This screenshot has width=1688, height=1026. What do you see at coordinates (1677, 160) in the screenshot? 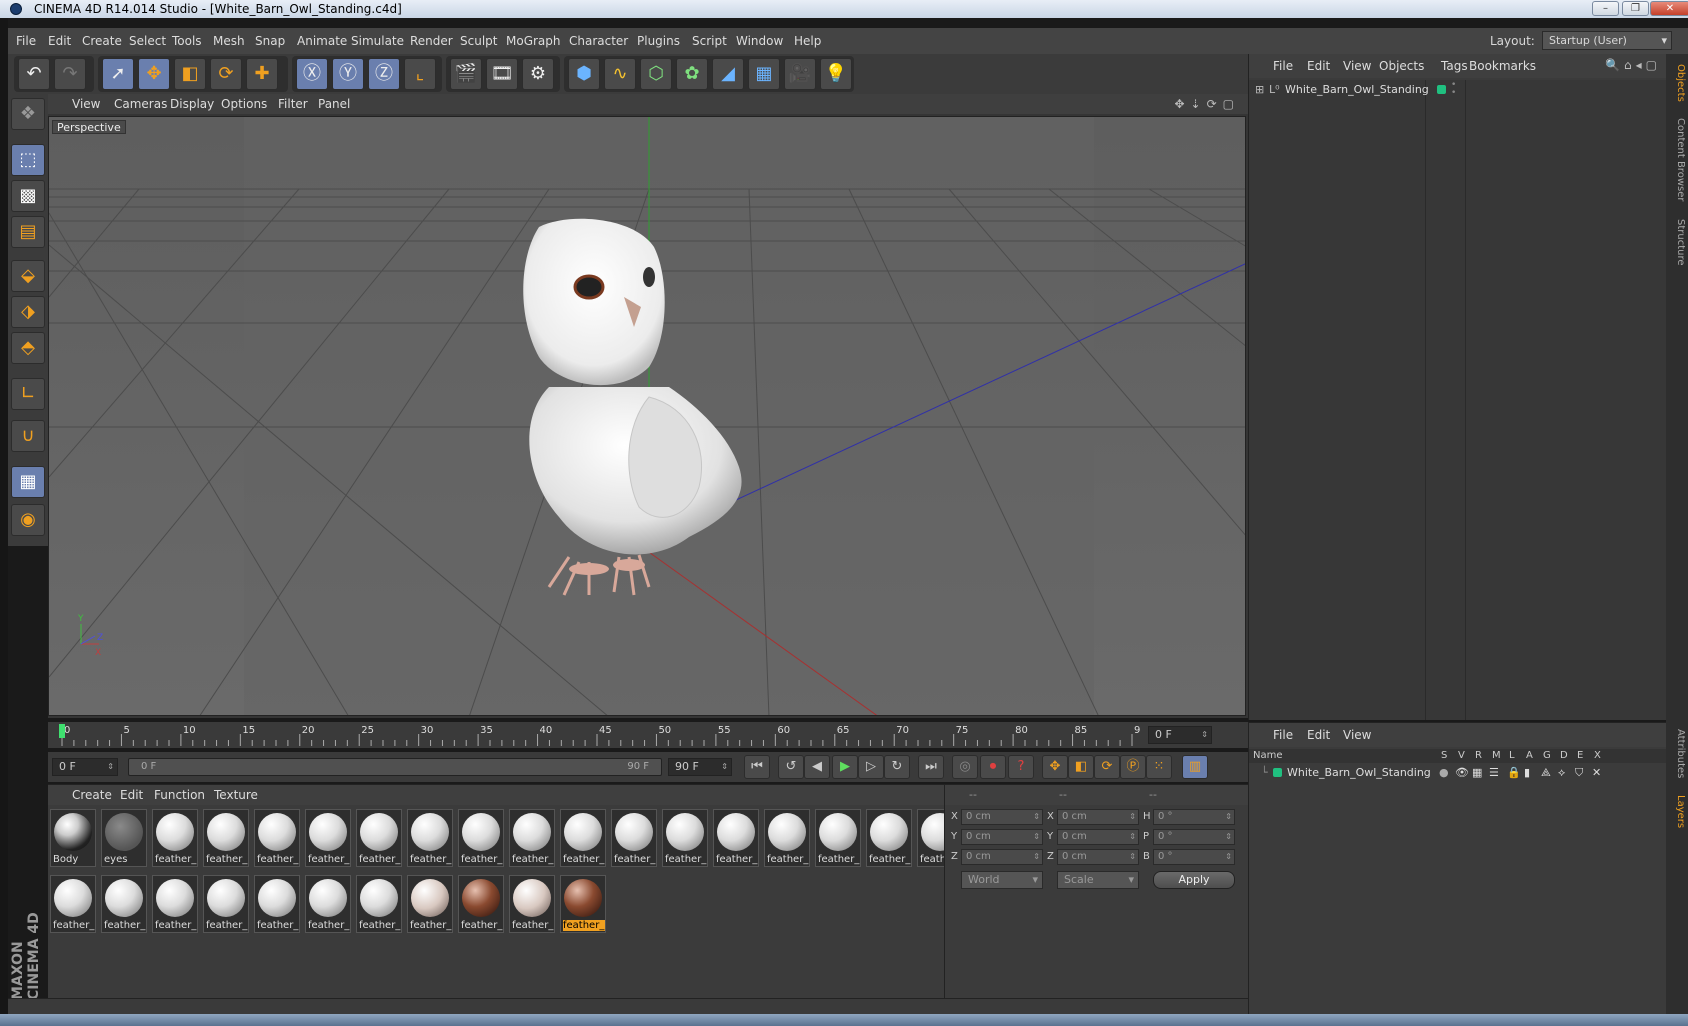
I see `tab-content-browser: Content Browser` at bounding box center [1677, 160].